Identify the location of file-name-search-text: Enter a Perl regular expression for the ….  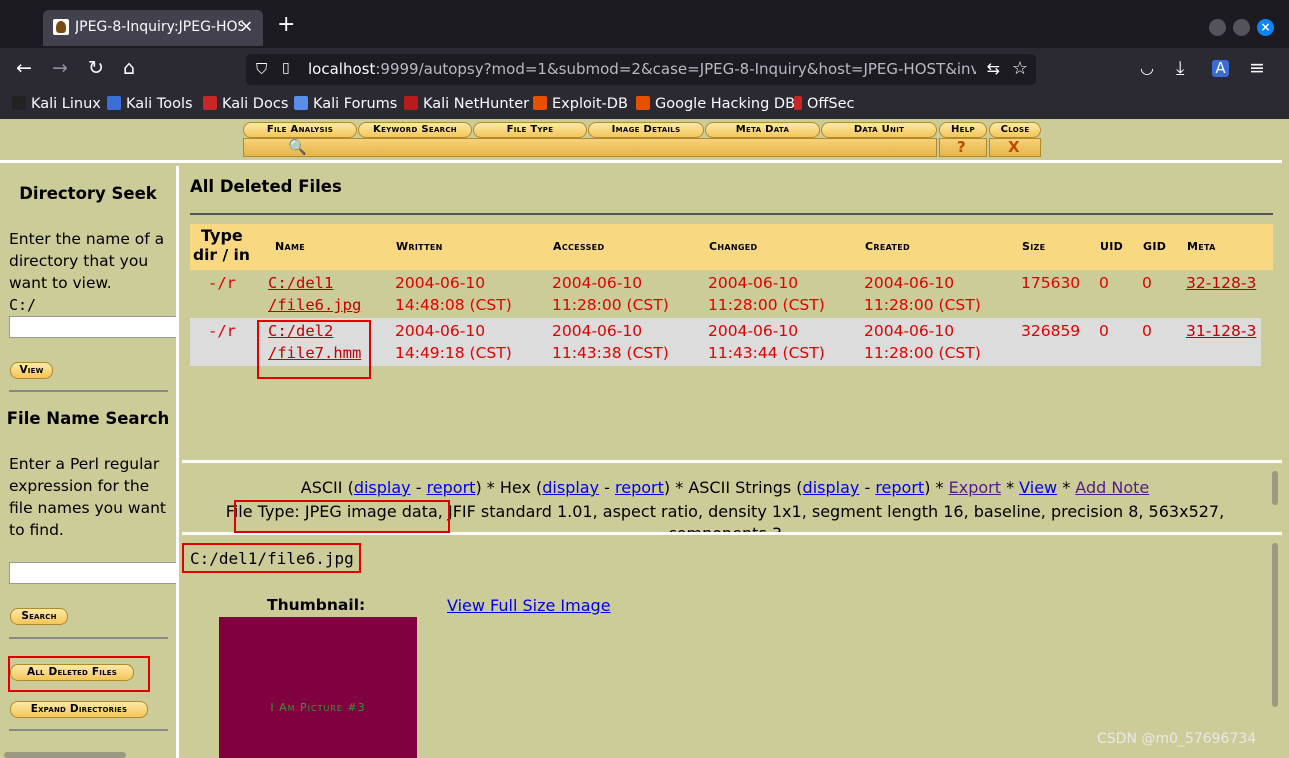
(87, 497).